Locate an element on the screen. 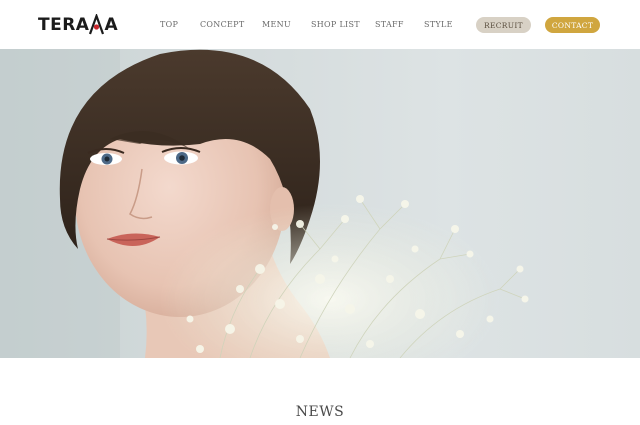 The height and width of the screenshot is (425, 640). contact-button: CONTACT is located at coordinates (572, 25).